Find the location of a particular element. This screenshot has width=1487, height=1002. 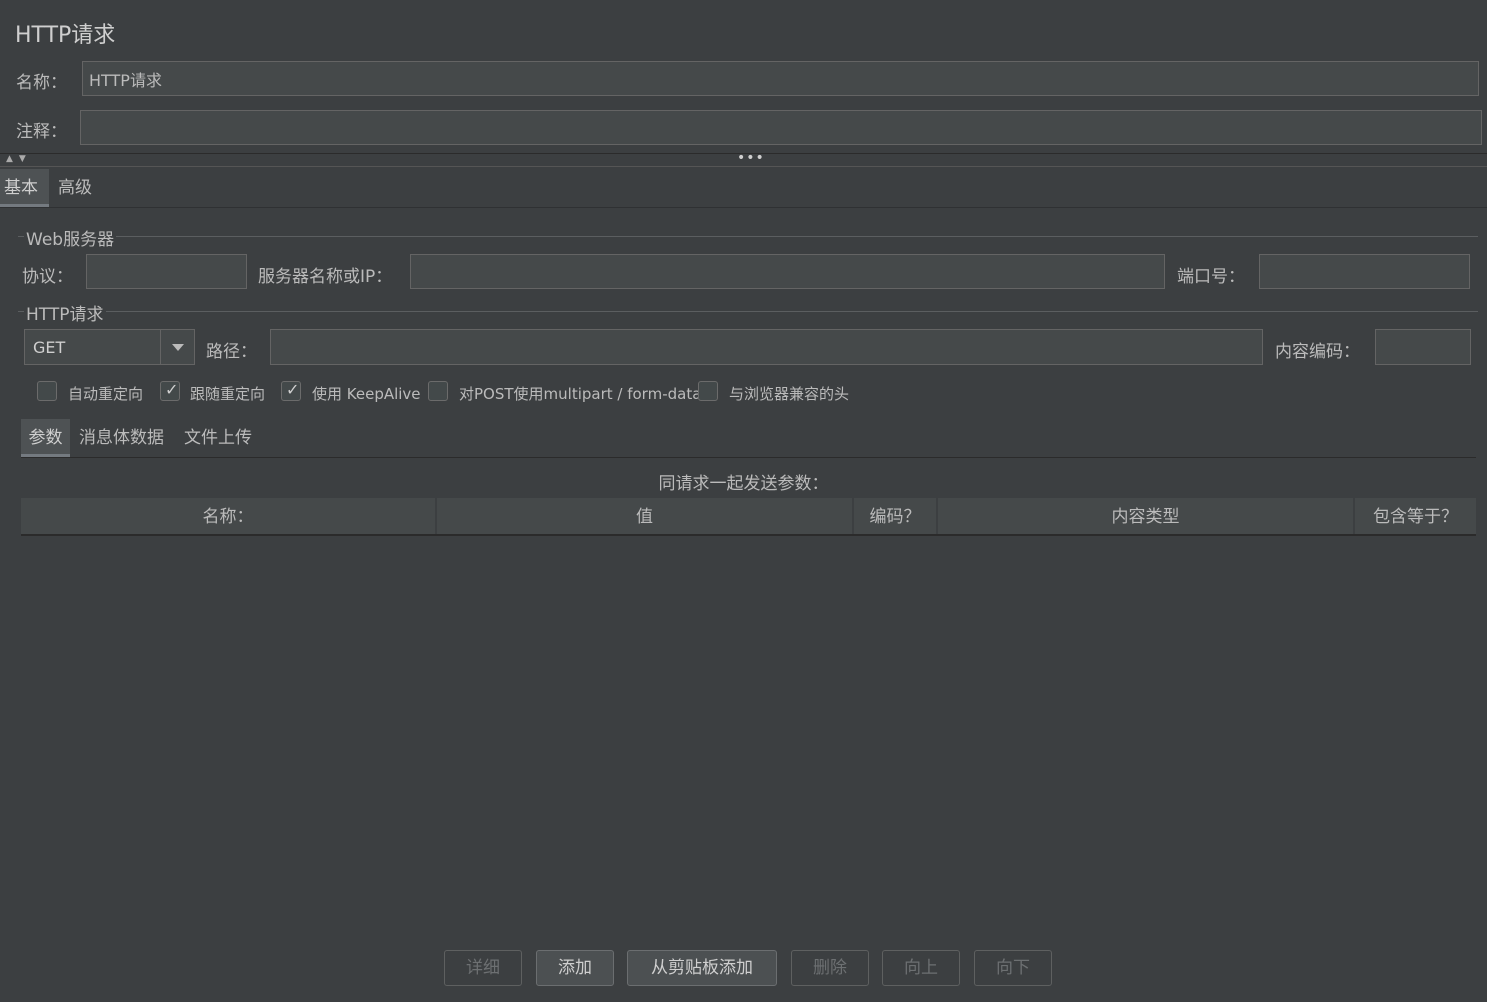

move-up-button: 向上 is located at coordinates (921, 968).